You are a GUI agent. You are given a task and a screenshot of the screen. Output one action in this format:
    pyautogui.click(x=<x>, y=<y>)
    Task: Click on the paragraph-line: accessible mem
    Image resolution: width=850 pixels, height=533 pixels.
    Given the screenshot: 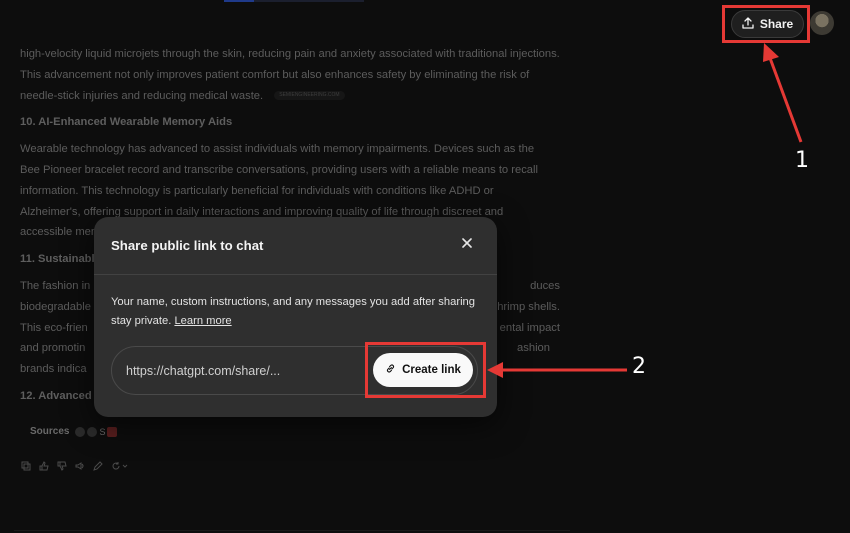 What is the action you would take?
    pyautogui.click(x=60, y=232)
    